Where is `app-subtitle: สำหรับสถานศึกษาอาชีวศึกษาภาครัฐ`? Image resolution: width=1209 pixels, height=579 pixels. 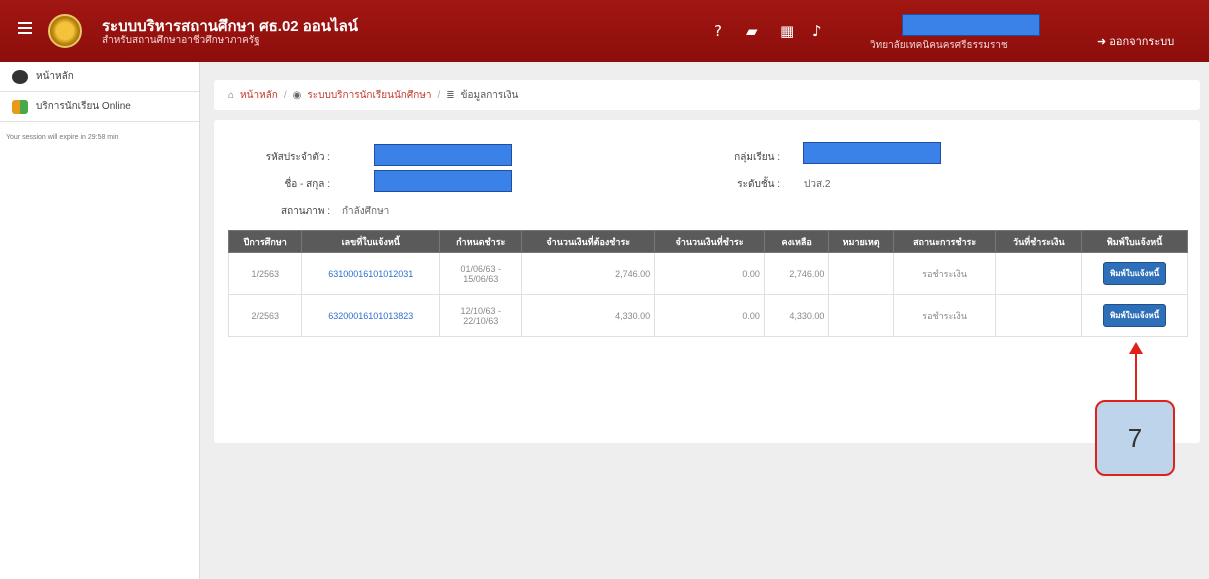
app-subtitle: สำหรับสถานศึกษาอาชีวศึกษาภาครัฐ is located at coordinates (181, 40).